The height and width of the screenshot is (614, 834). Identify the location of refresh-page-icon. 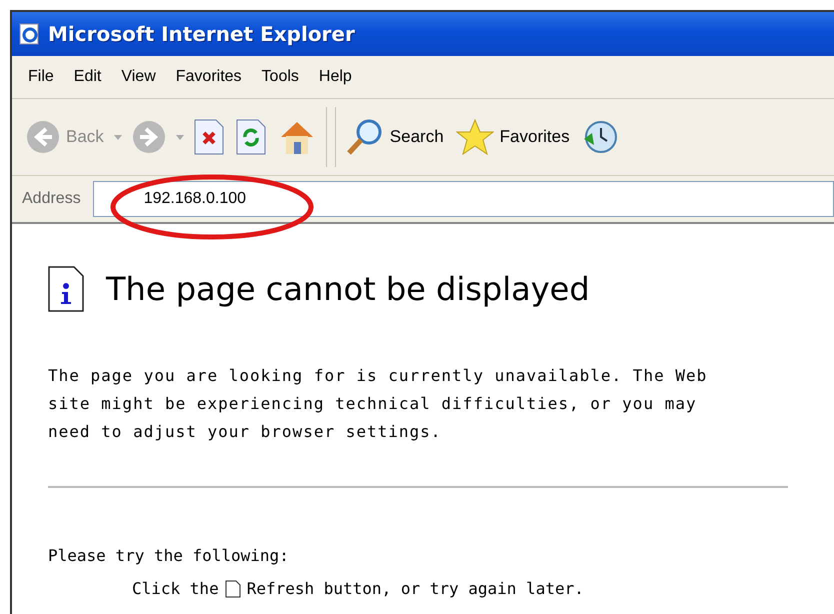
(232, 589).